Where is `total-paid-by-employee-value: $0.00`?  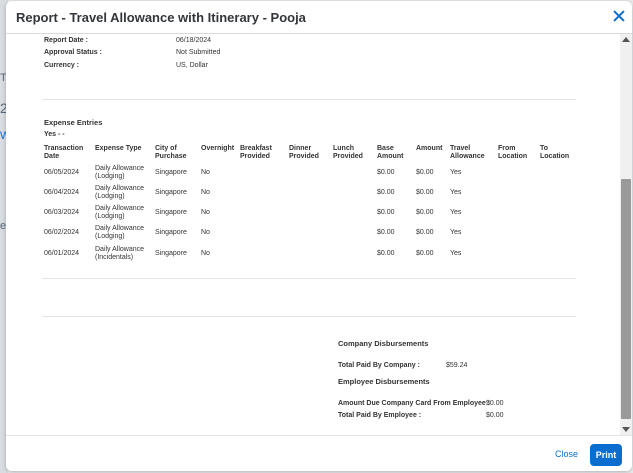 total-paid-by-employee-value: $0.00 is located at coordinates (495, 415).